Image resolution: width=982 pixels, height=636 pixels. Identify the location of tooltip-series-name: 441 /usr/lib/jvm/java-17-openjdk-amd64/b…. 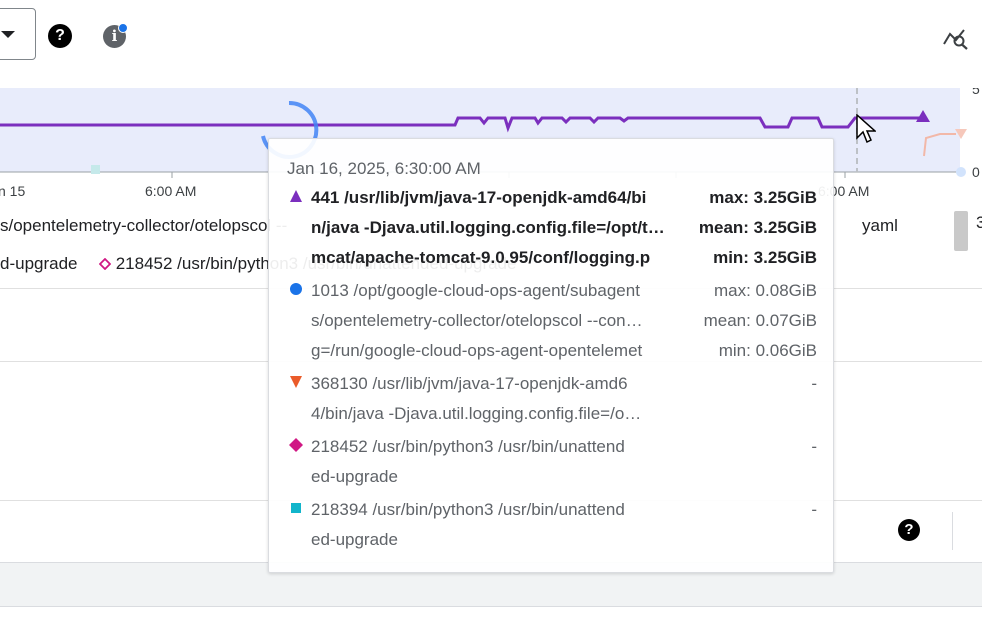
(488, 227).